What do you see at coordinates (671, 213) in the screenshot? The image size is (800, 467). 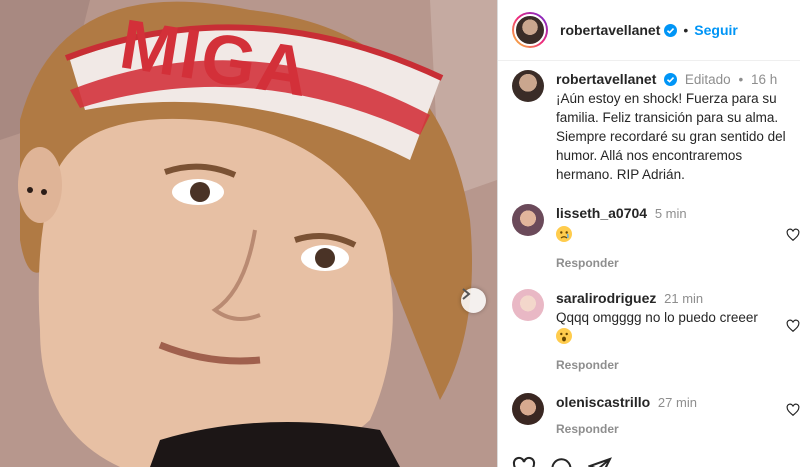 I see `comment-time: 5 min` at bounding box center [671, 213].